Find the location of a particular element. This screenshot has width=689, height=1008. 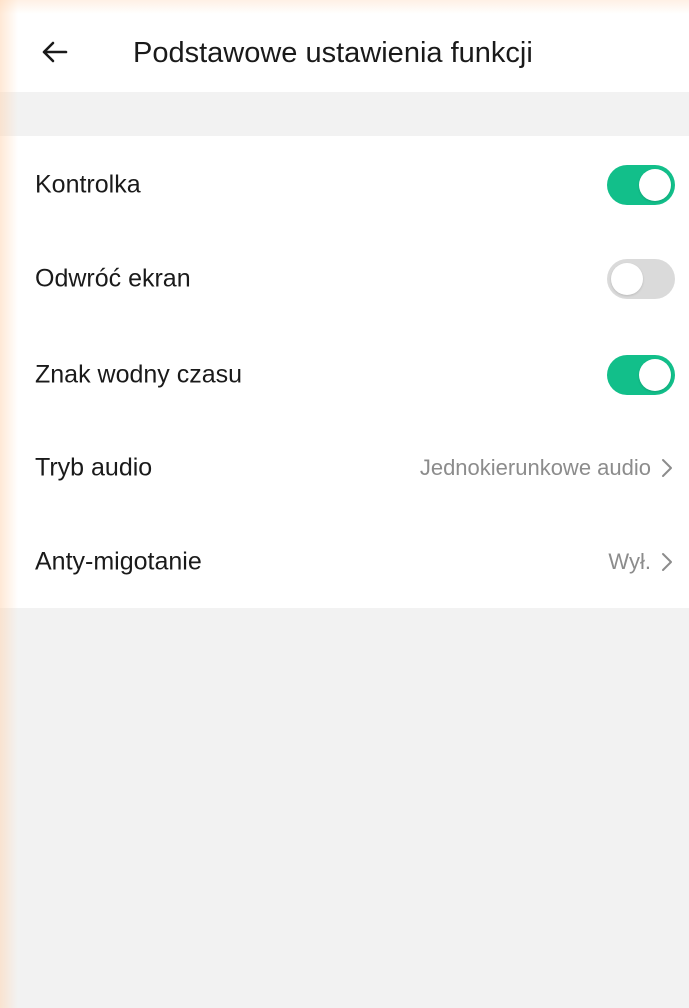

back-button is located at coordinates (54, 52).